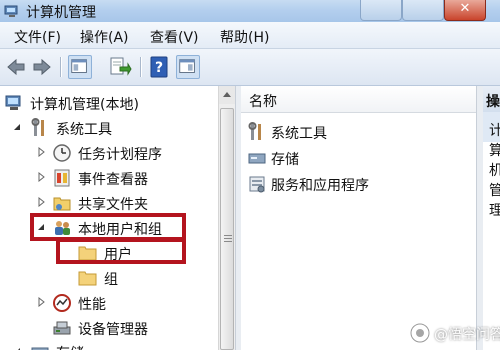 The width and height of the screenshot is (500, 350). I want to click on tree-label: 计算机管理(本地), so click(84, 105).